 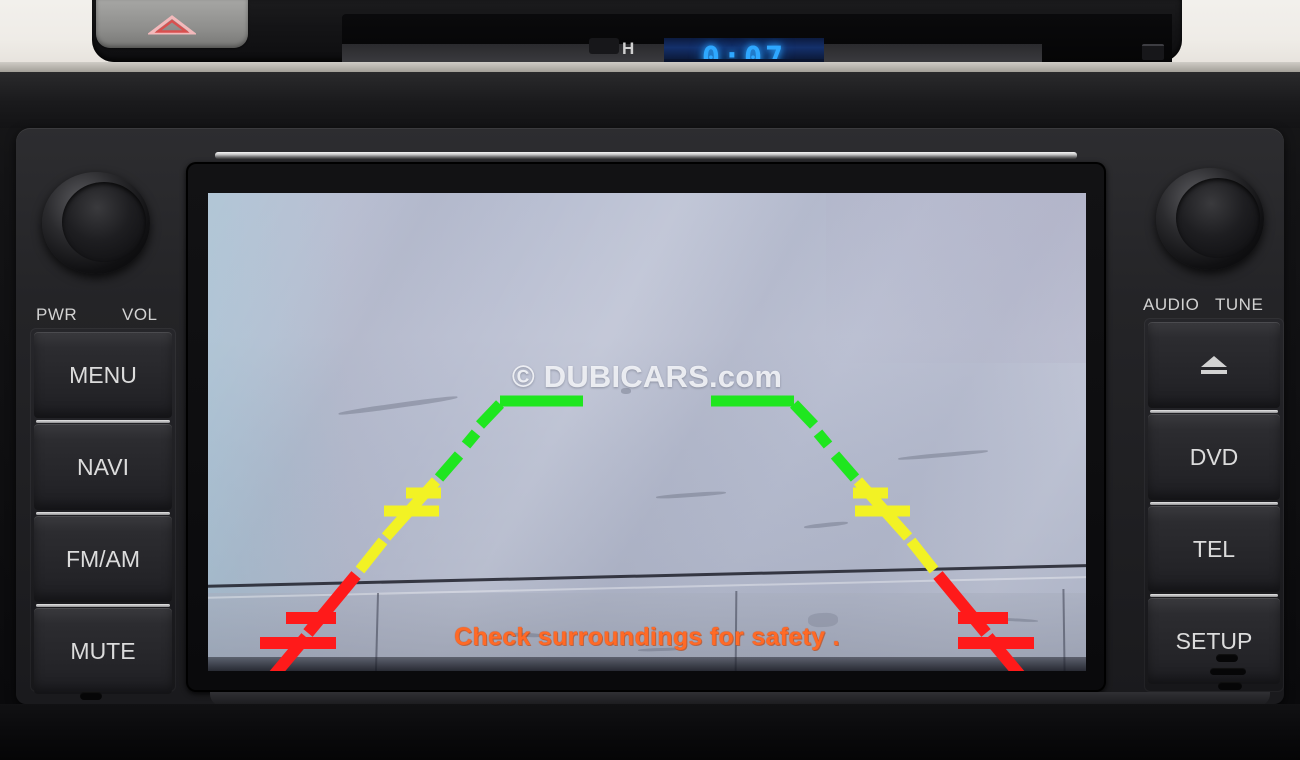 What do you see at coordinates (1214, 549) in the screenshot?
I see `tel-button: TEL` at bounding box center [1214, 549].